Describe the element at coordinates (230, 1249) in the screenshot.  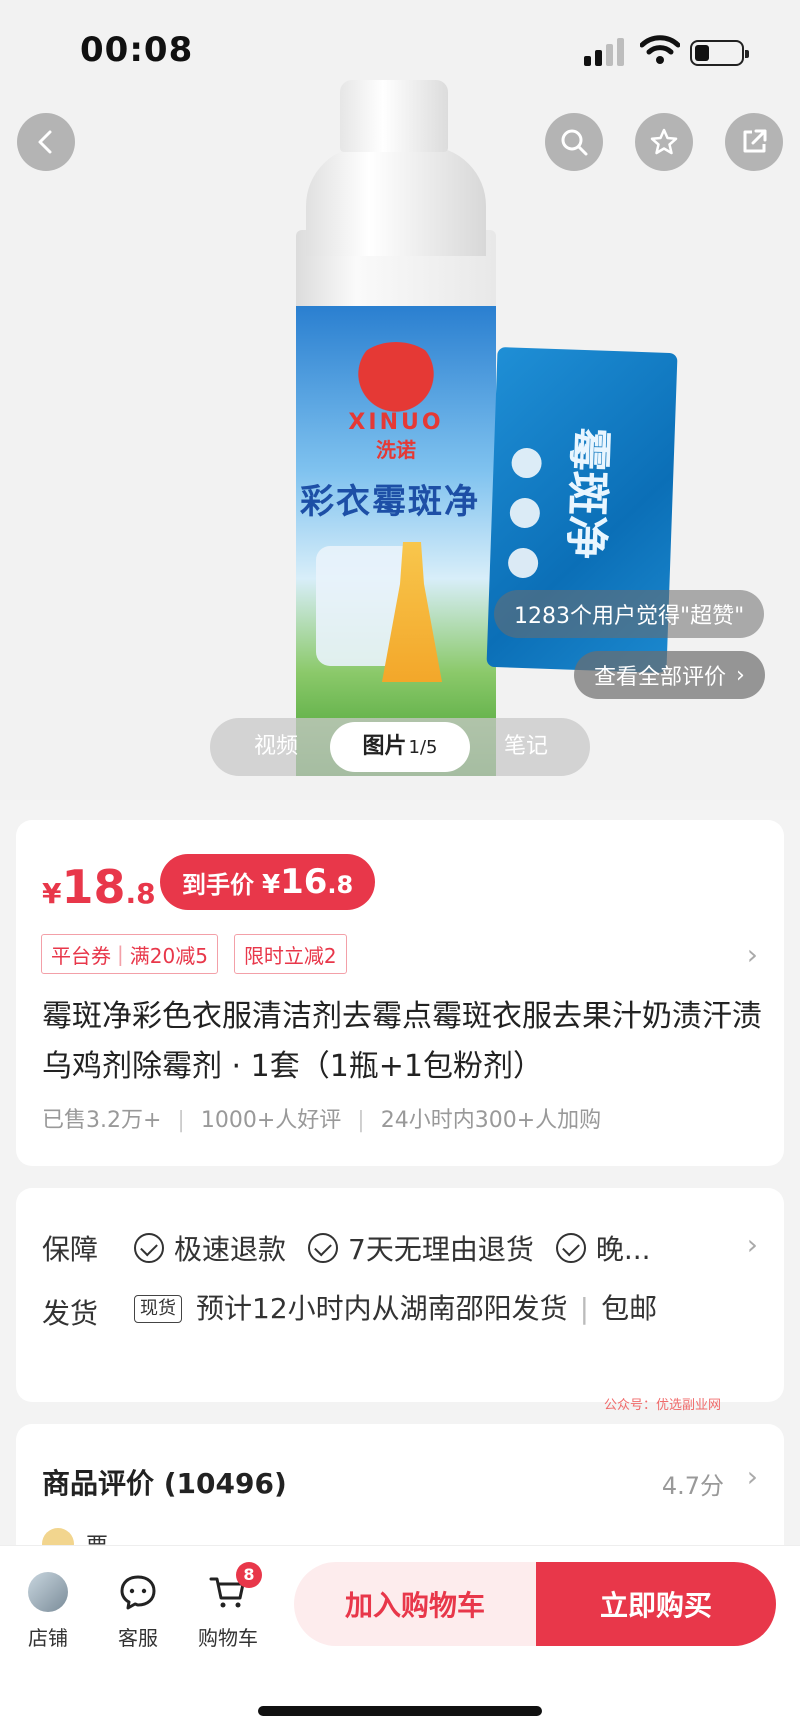
I see `guarantee-text: 极速退款` at that location.